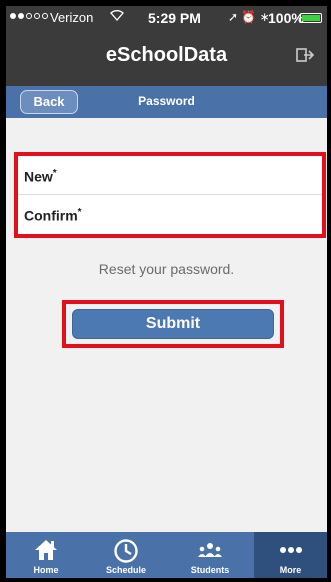  I want to click on navigation-bar: Back Password, so click(166, 102).